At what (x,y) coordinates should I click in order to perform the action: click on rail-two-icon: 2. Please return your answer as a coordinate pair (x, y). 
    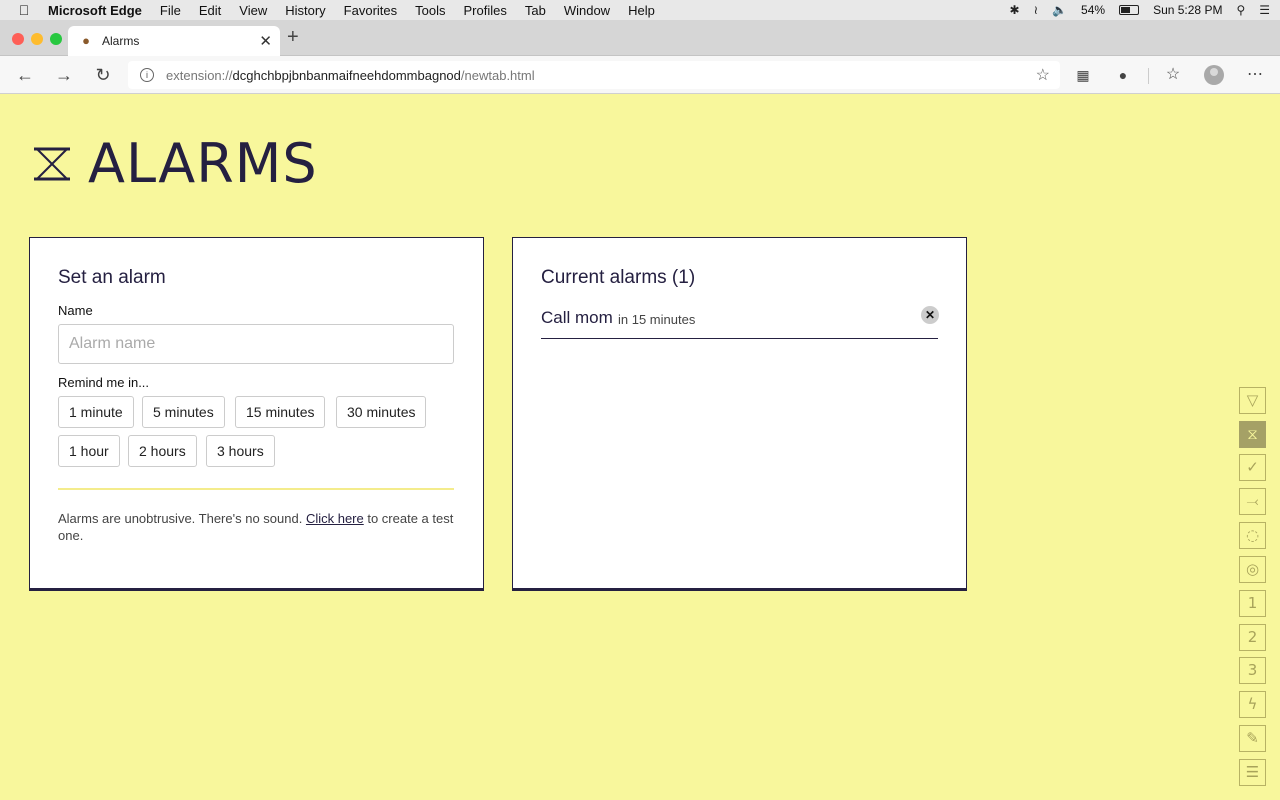
    Looking at the image, I should click on (1252, 637).